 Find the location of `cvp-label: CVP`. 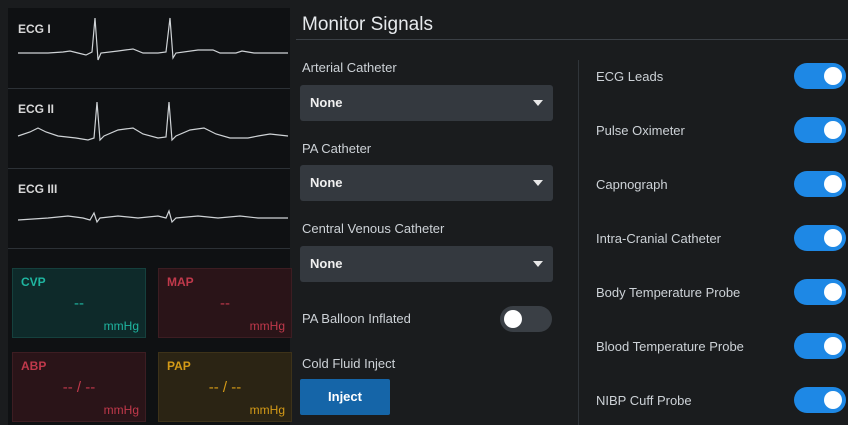

cvp-label: CVP is located at coordinates (33, 282).